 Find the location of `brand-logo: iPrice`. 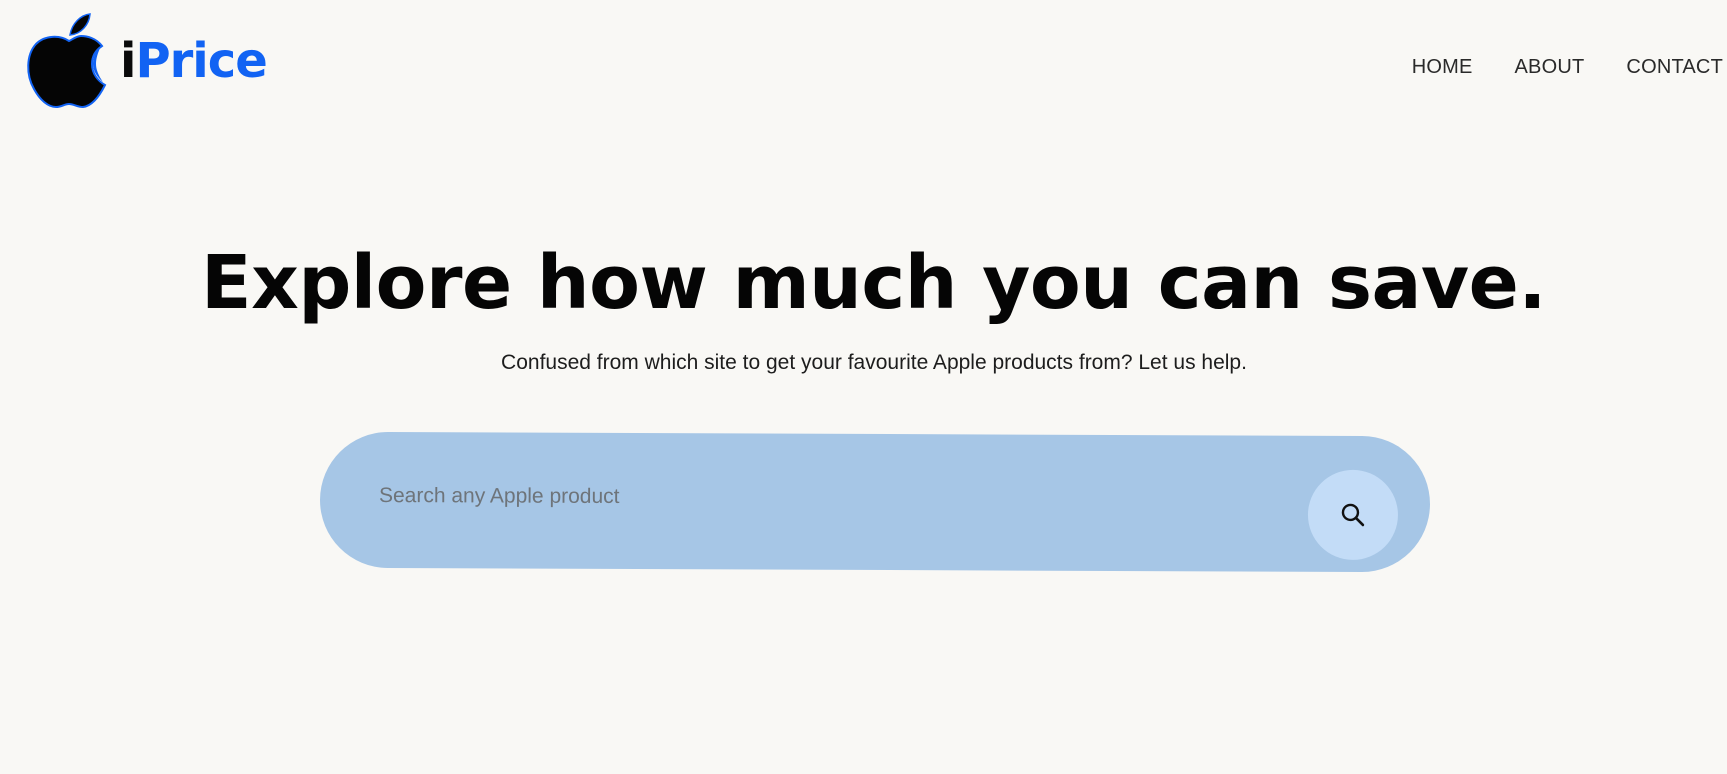

brand-logo: iPrice is located at coordinates (147, 60).